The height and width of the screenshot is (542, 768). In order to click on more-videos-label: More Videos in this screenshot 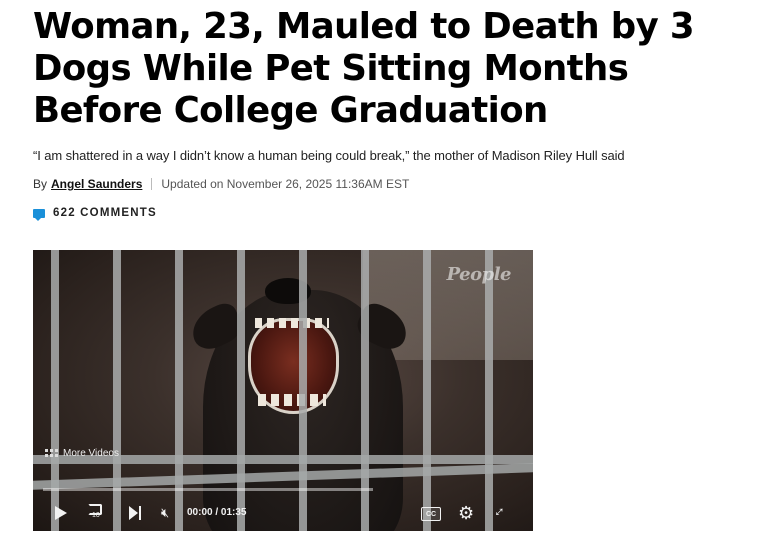, I will do `click(91, 453)`.